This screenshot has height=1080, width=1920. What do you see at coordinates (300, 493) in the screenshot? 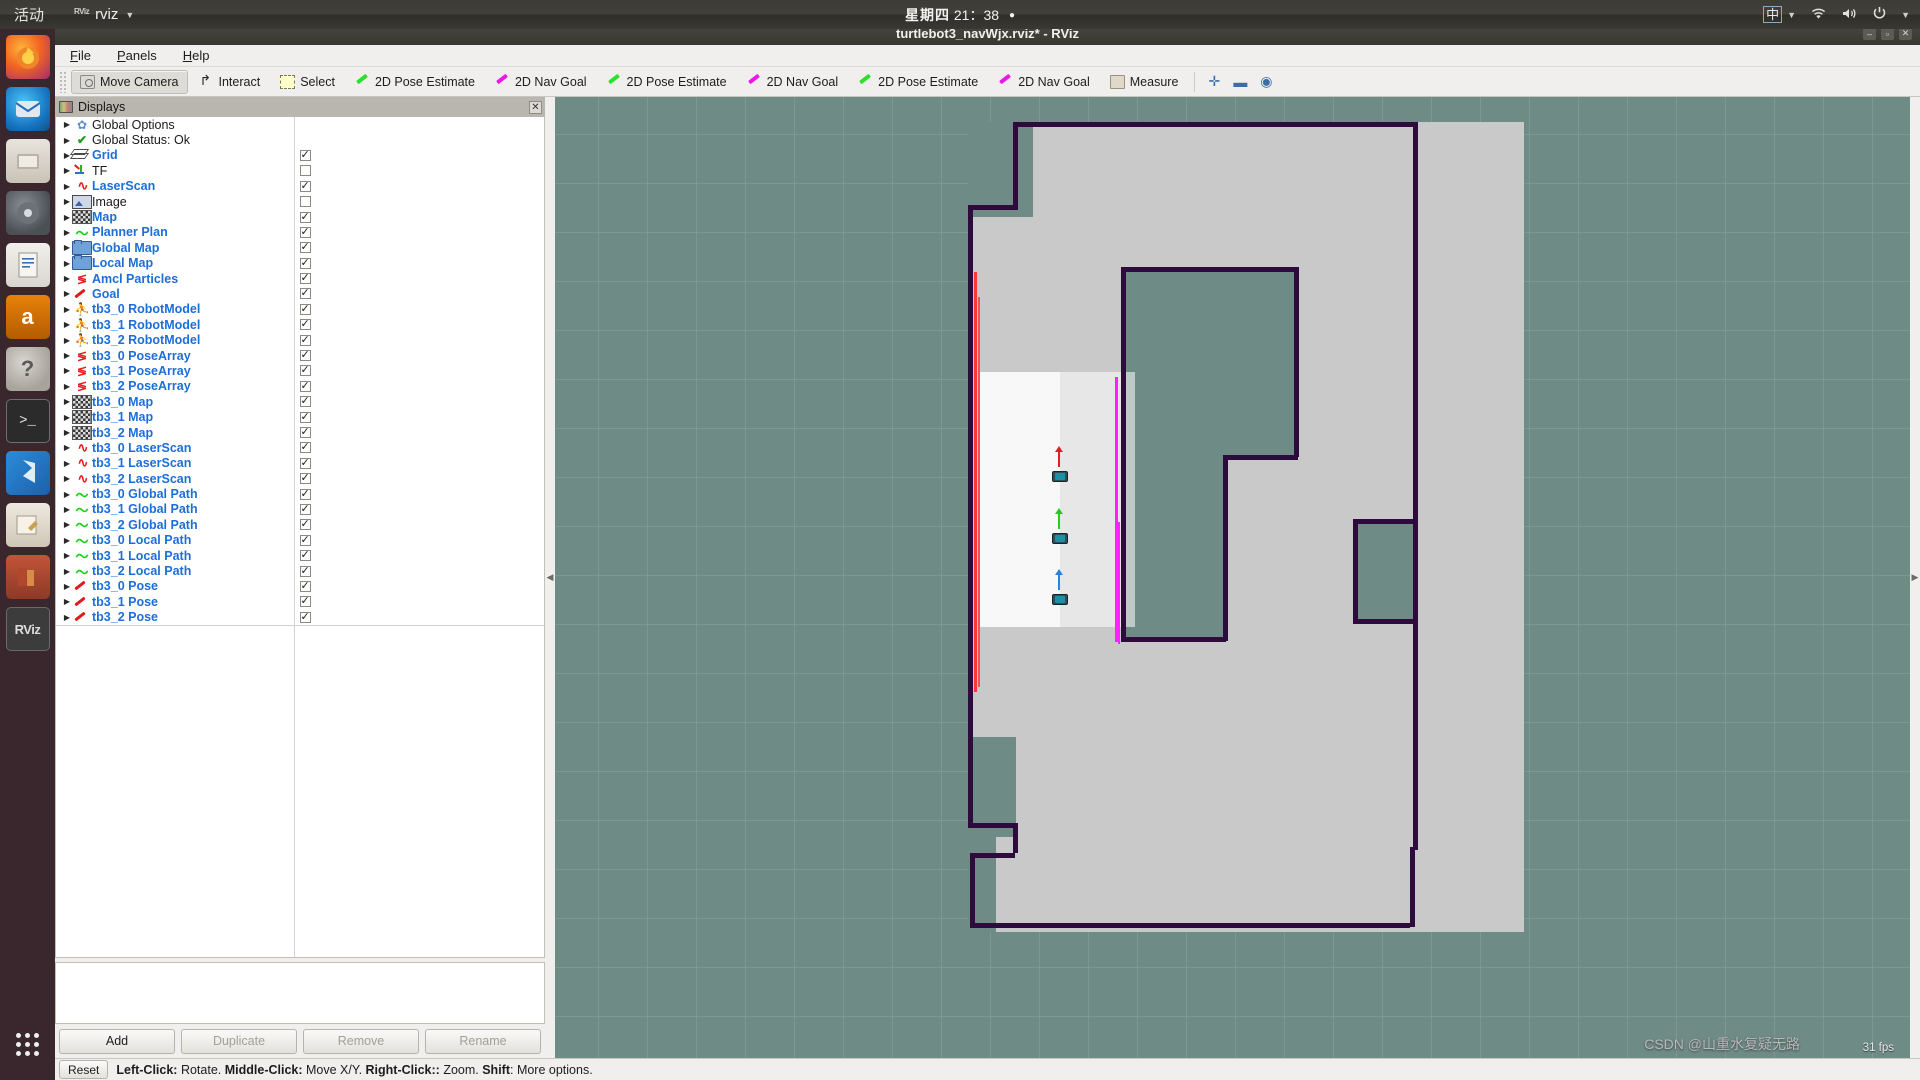
I see `tree-item-tb3-0-global-path: ▶ tb3_0 Global Path` at bounding box center [300, 493].